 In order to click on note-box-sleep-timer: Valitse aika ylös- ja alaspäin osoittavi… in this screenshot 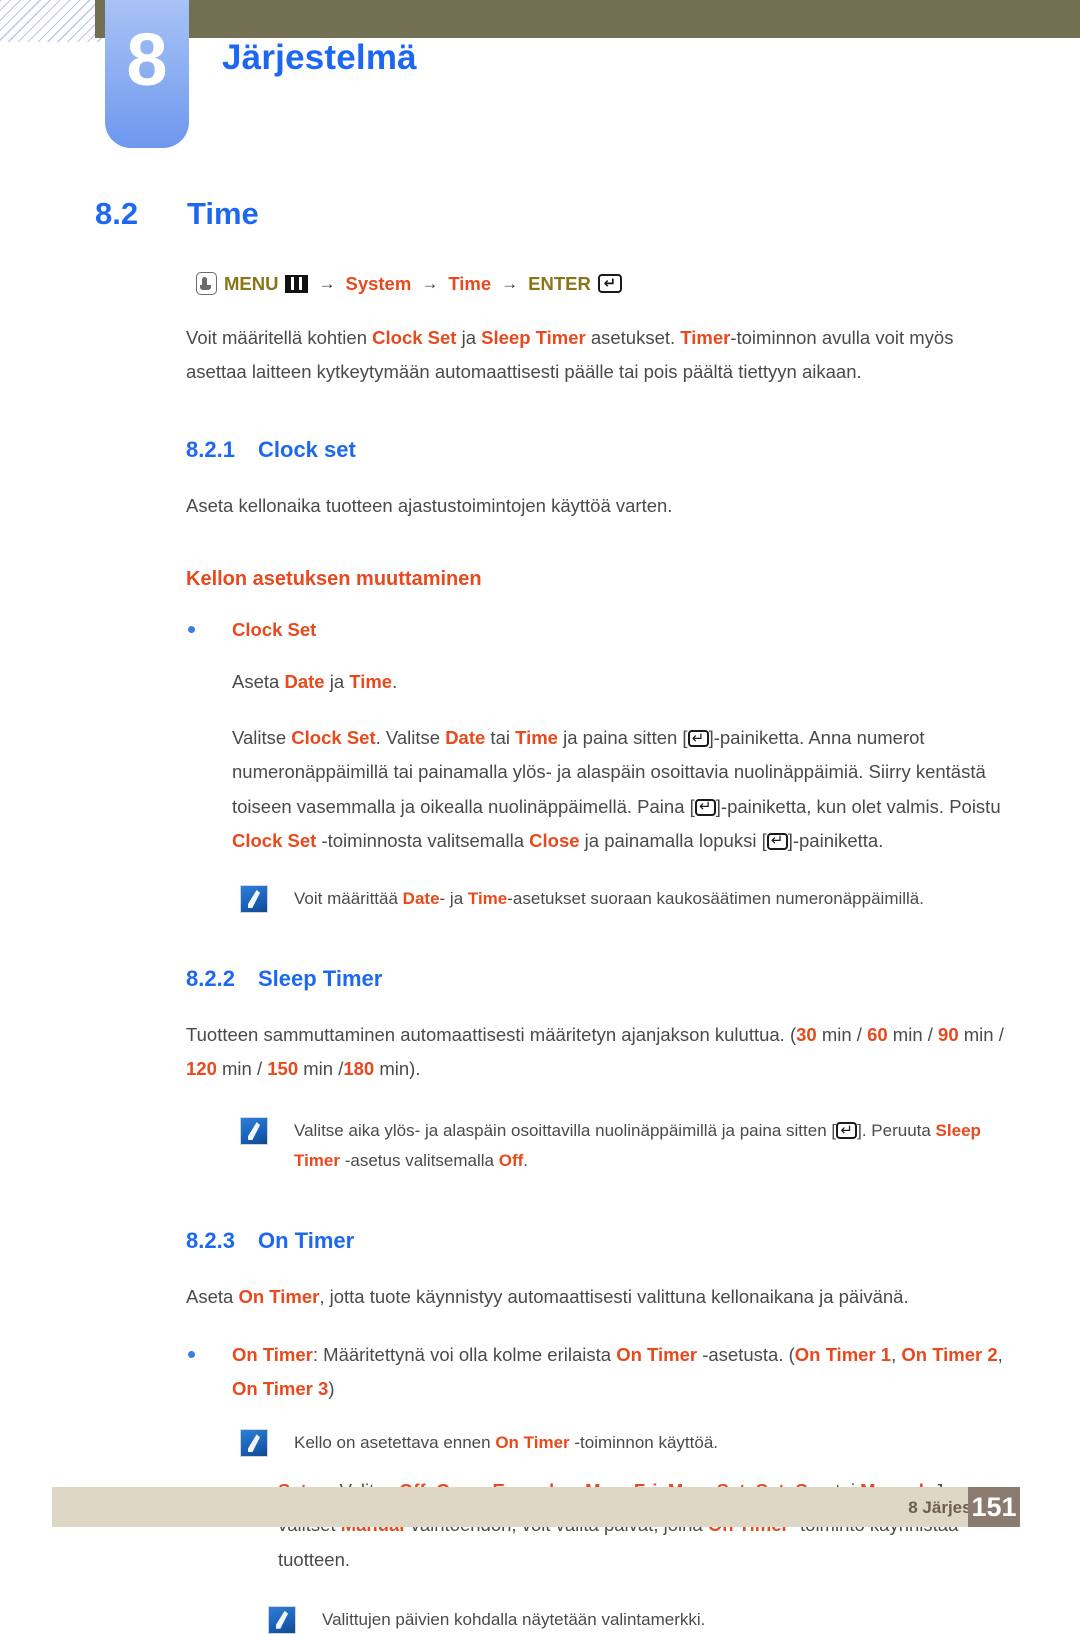, I will do `click(627, 1146)`.